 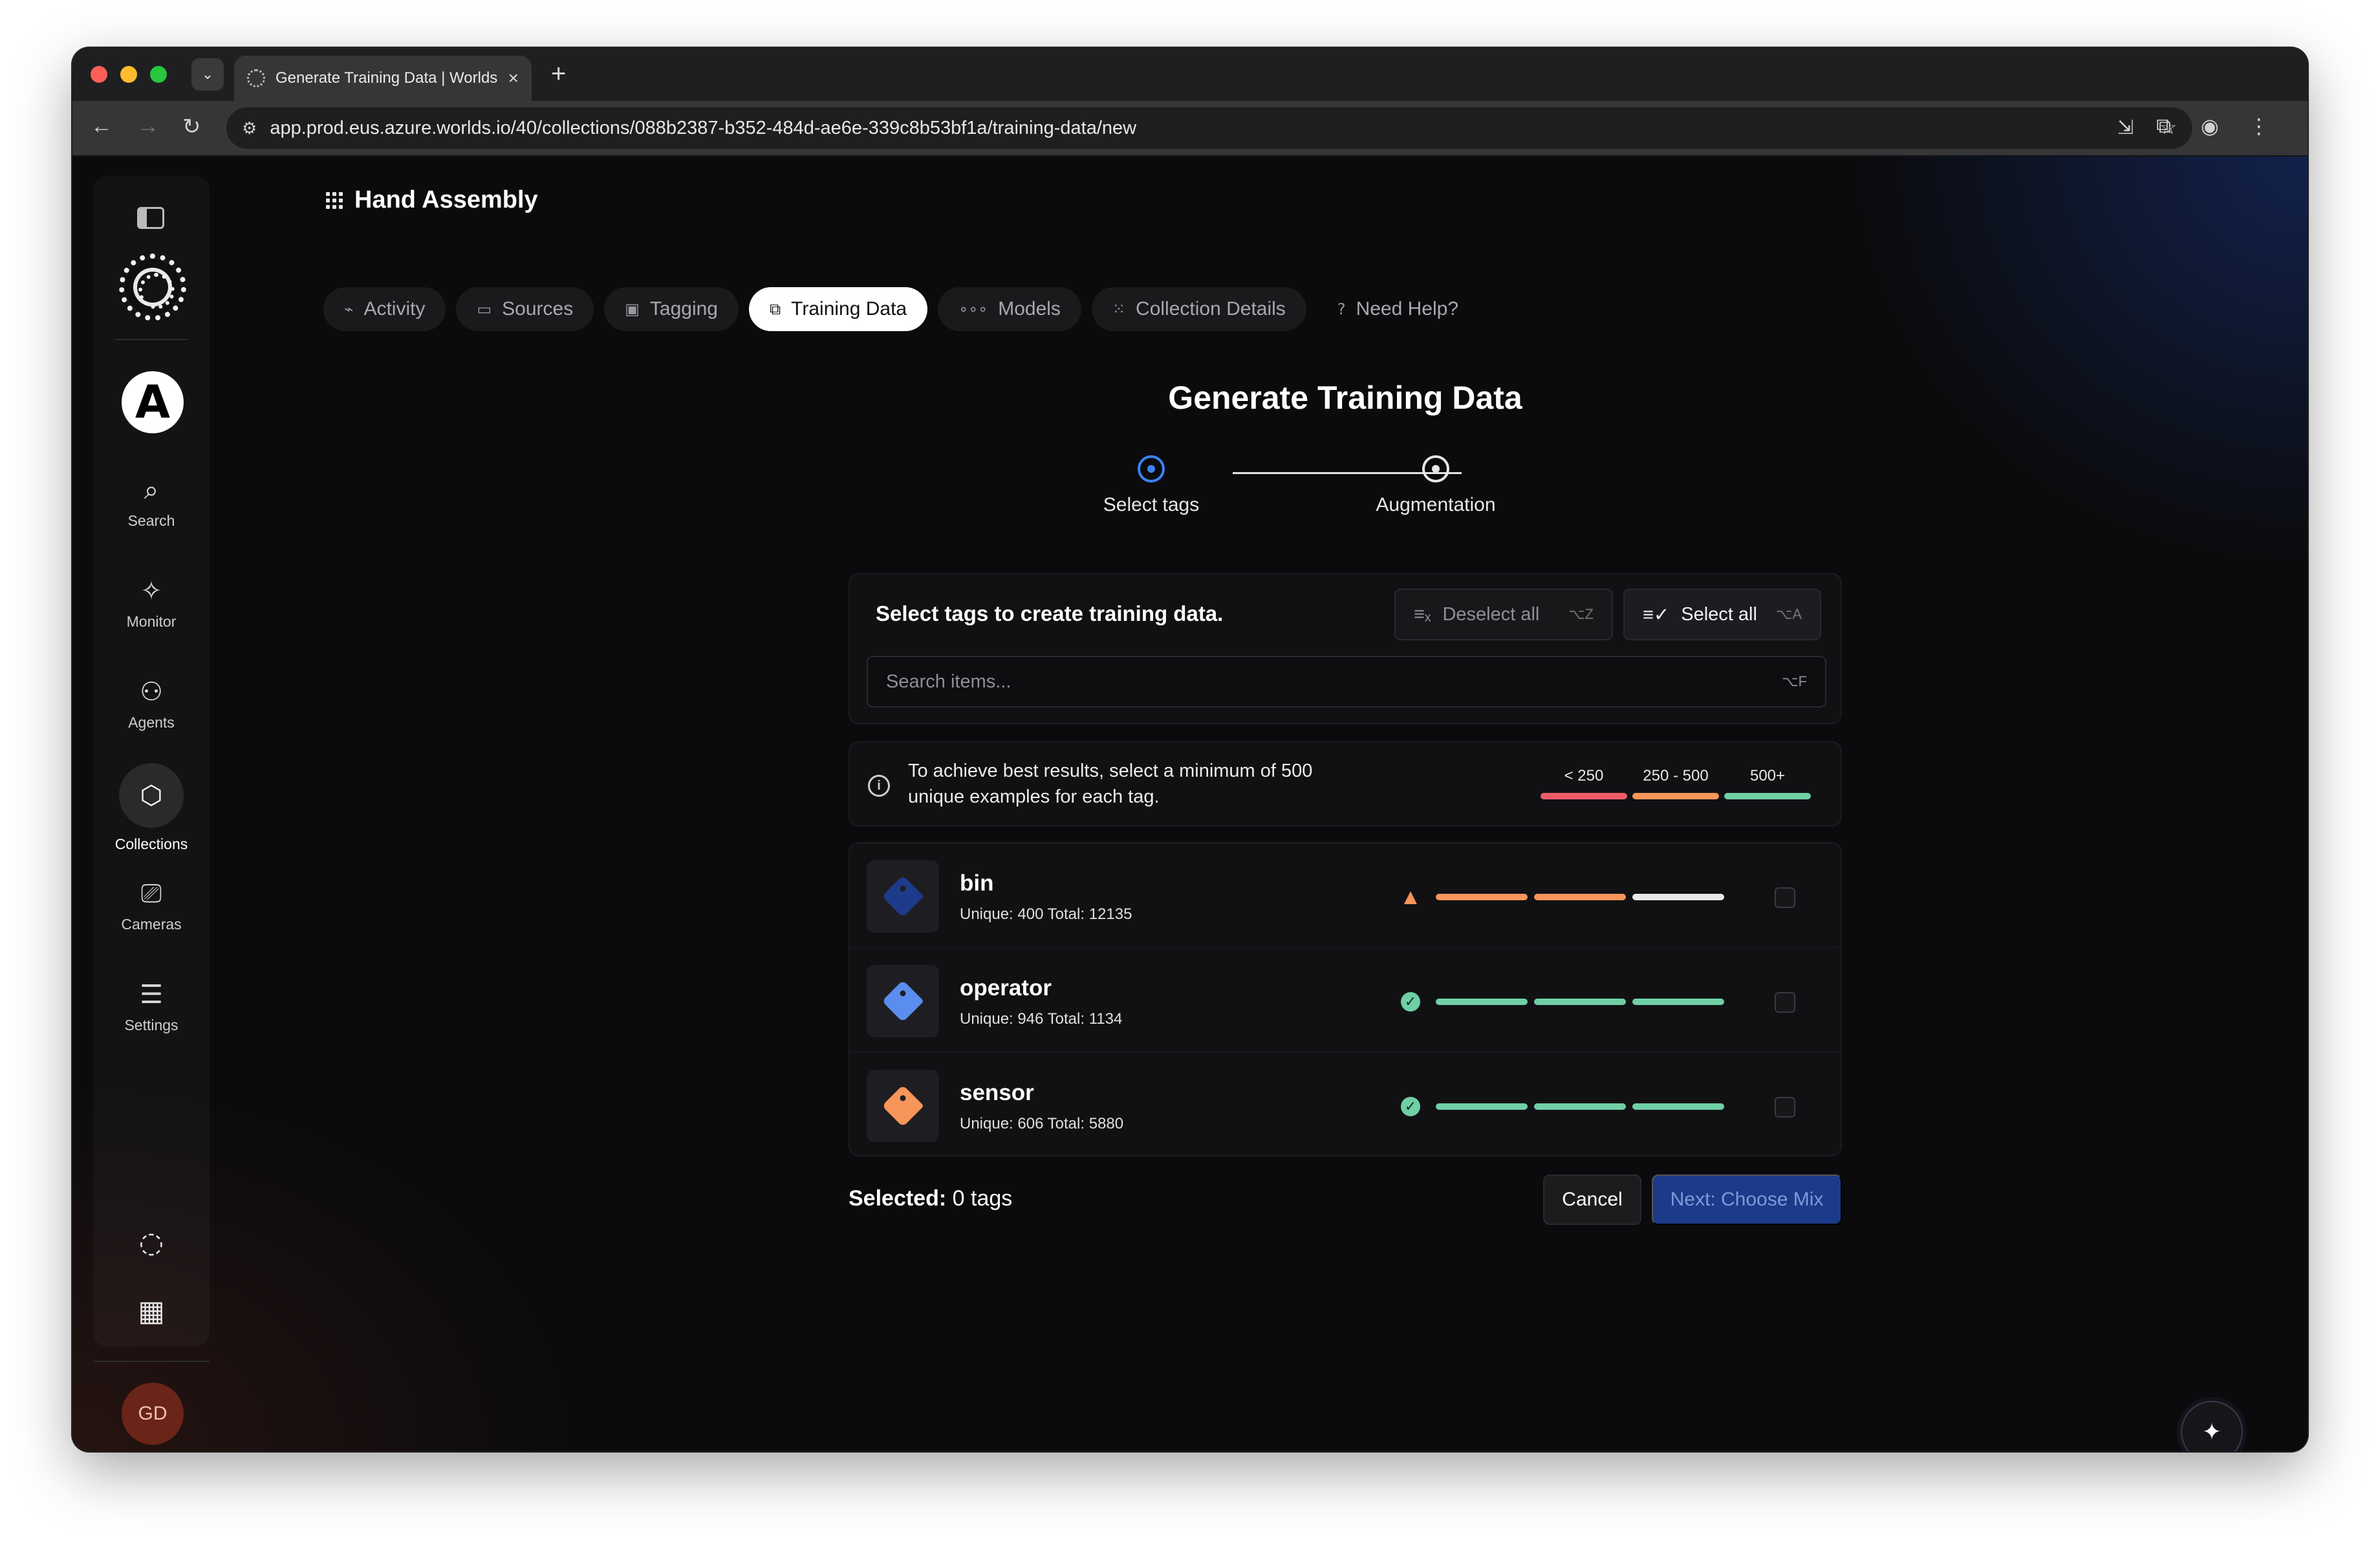 What do you see at coordinates (1190, 74) in the screenshot?
I see `browser-tab-bar: ⌄ Generate Training Data | Worlds × +` at bounding box center [1190, 74].